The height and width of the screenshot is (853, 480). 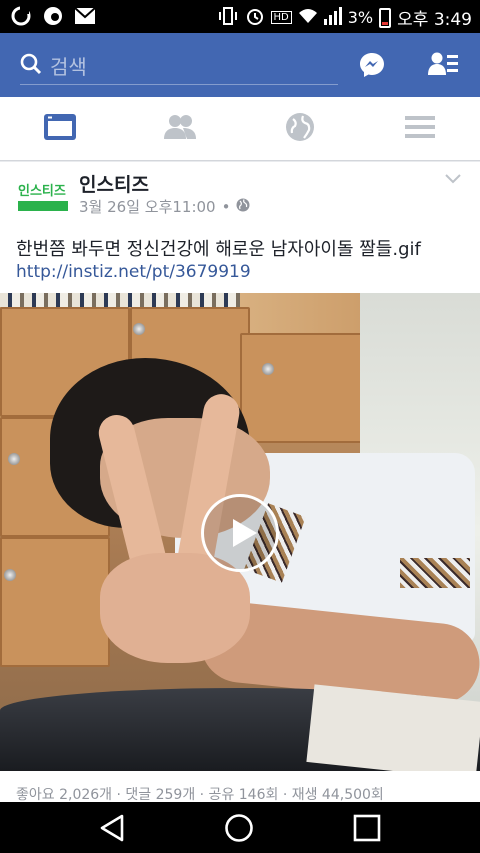 I want to click on signal-icon, so click(x=332, y=17).